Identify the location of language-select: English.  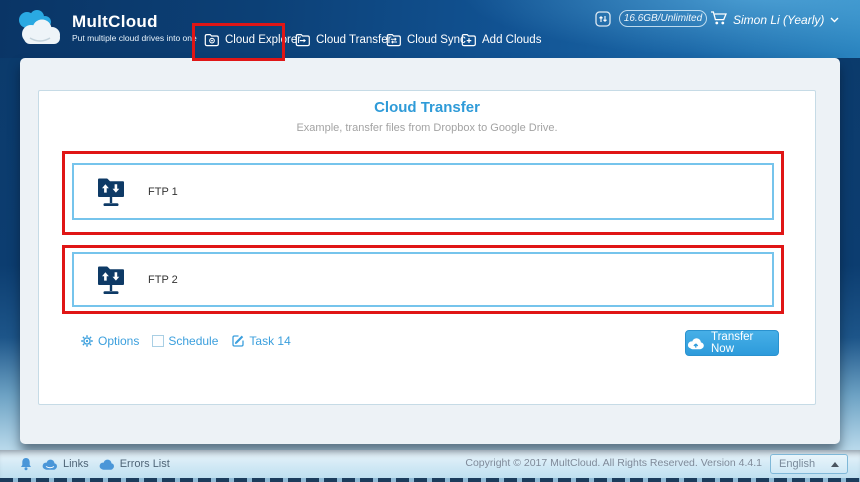
(809, 464).